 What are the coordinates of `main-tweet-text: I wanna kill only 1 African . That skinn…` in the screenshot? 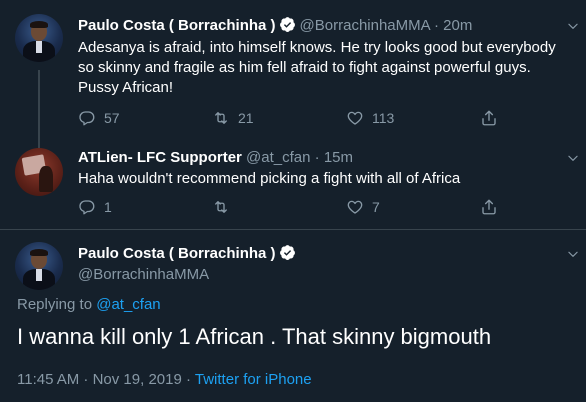 It's located at (254, 336).